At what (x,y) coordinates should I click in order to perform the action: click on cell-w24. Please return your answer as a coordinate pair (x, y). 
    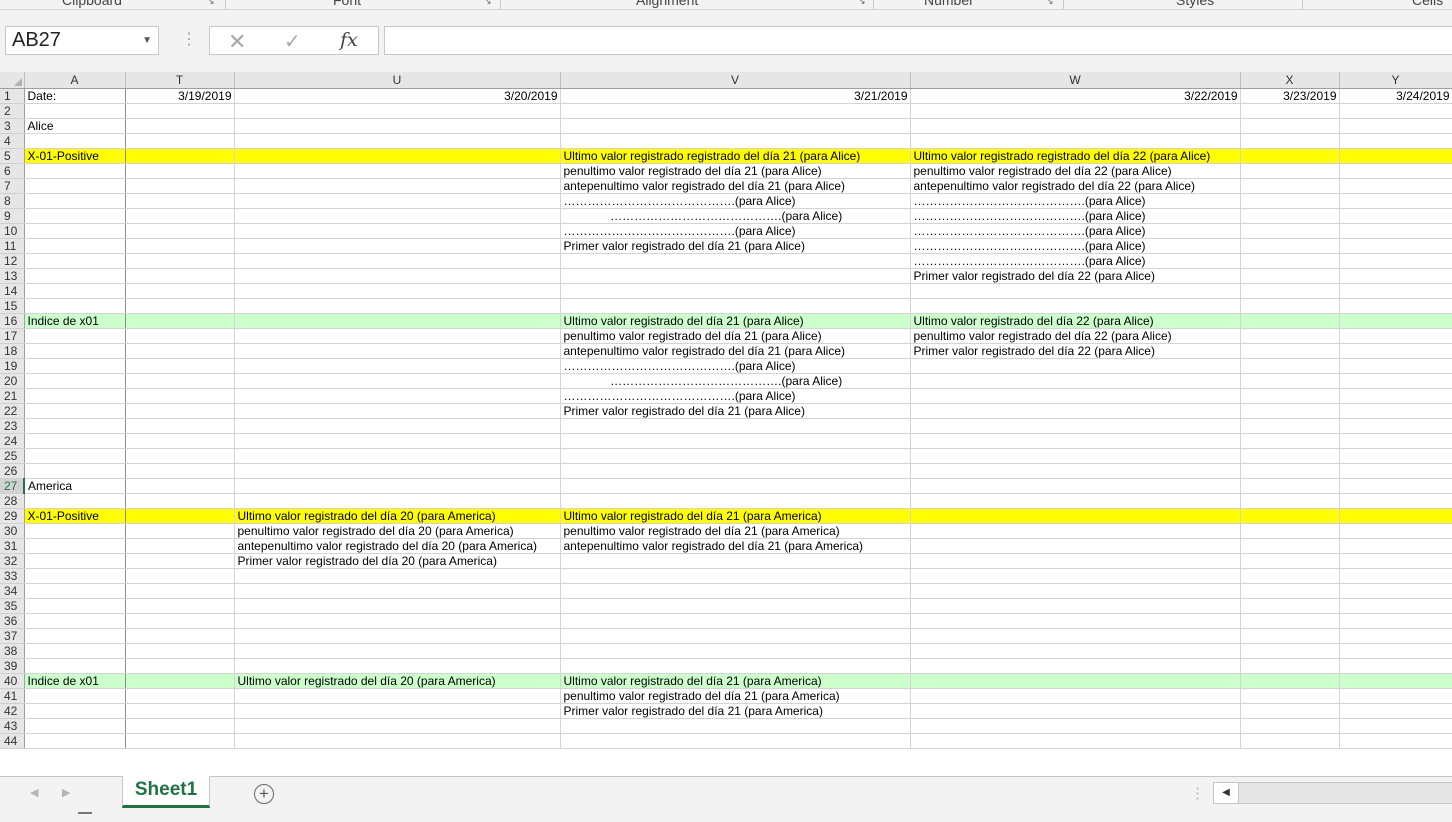
    Looking at the image, I should click on (1075, 441).